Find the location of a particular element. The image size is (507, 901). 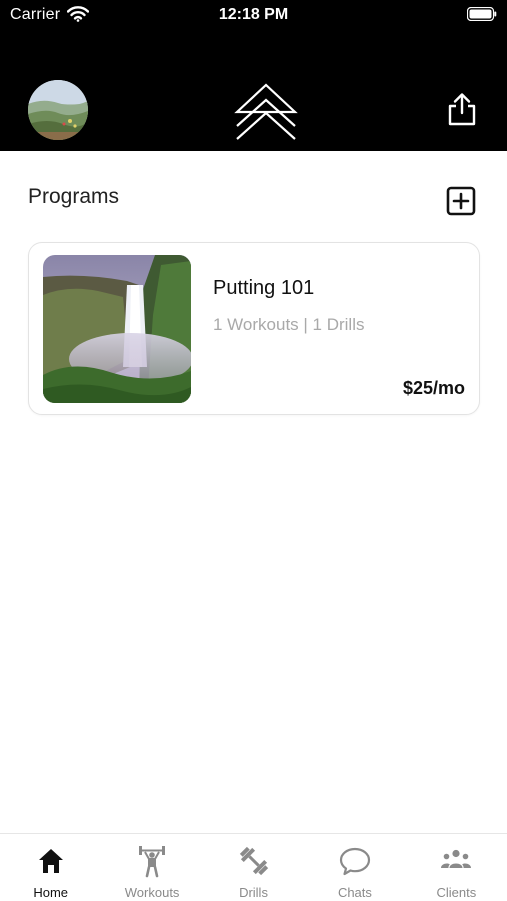

avatar-image is located at coordinates (58, 110).